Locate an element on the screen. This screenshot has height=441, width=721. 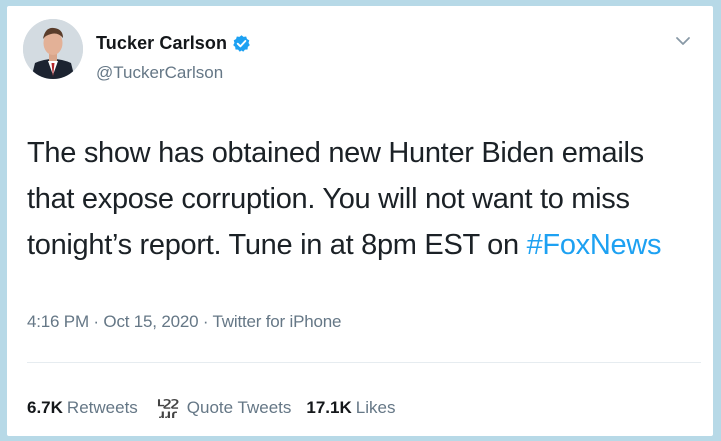
divider is located at coordinates (364, 362).